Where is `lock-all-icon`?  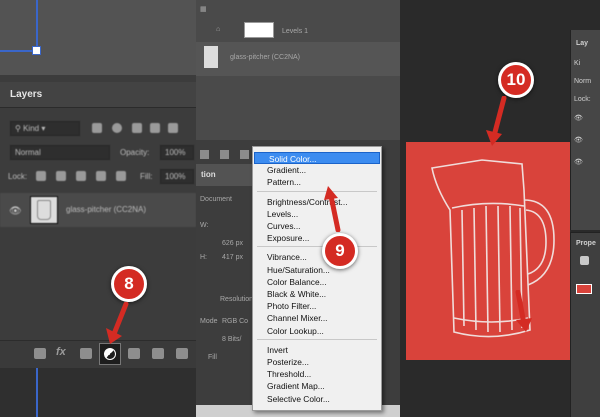 lock-all-icon is located at coordinates (121, 176).